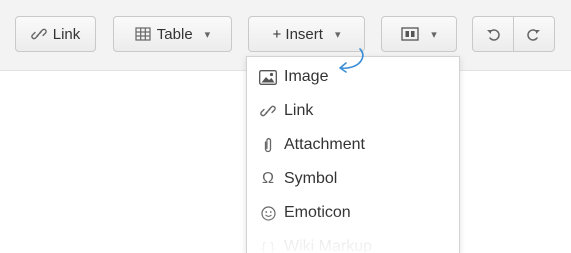 Image resolution: width=571 pixels, height=253 pixels. Describe the element at coordinates (410, 34) in the screenshot. I see `page-layout-icon` at that location.